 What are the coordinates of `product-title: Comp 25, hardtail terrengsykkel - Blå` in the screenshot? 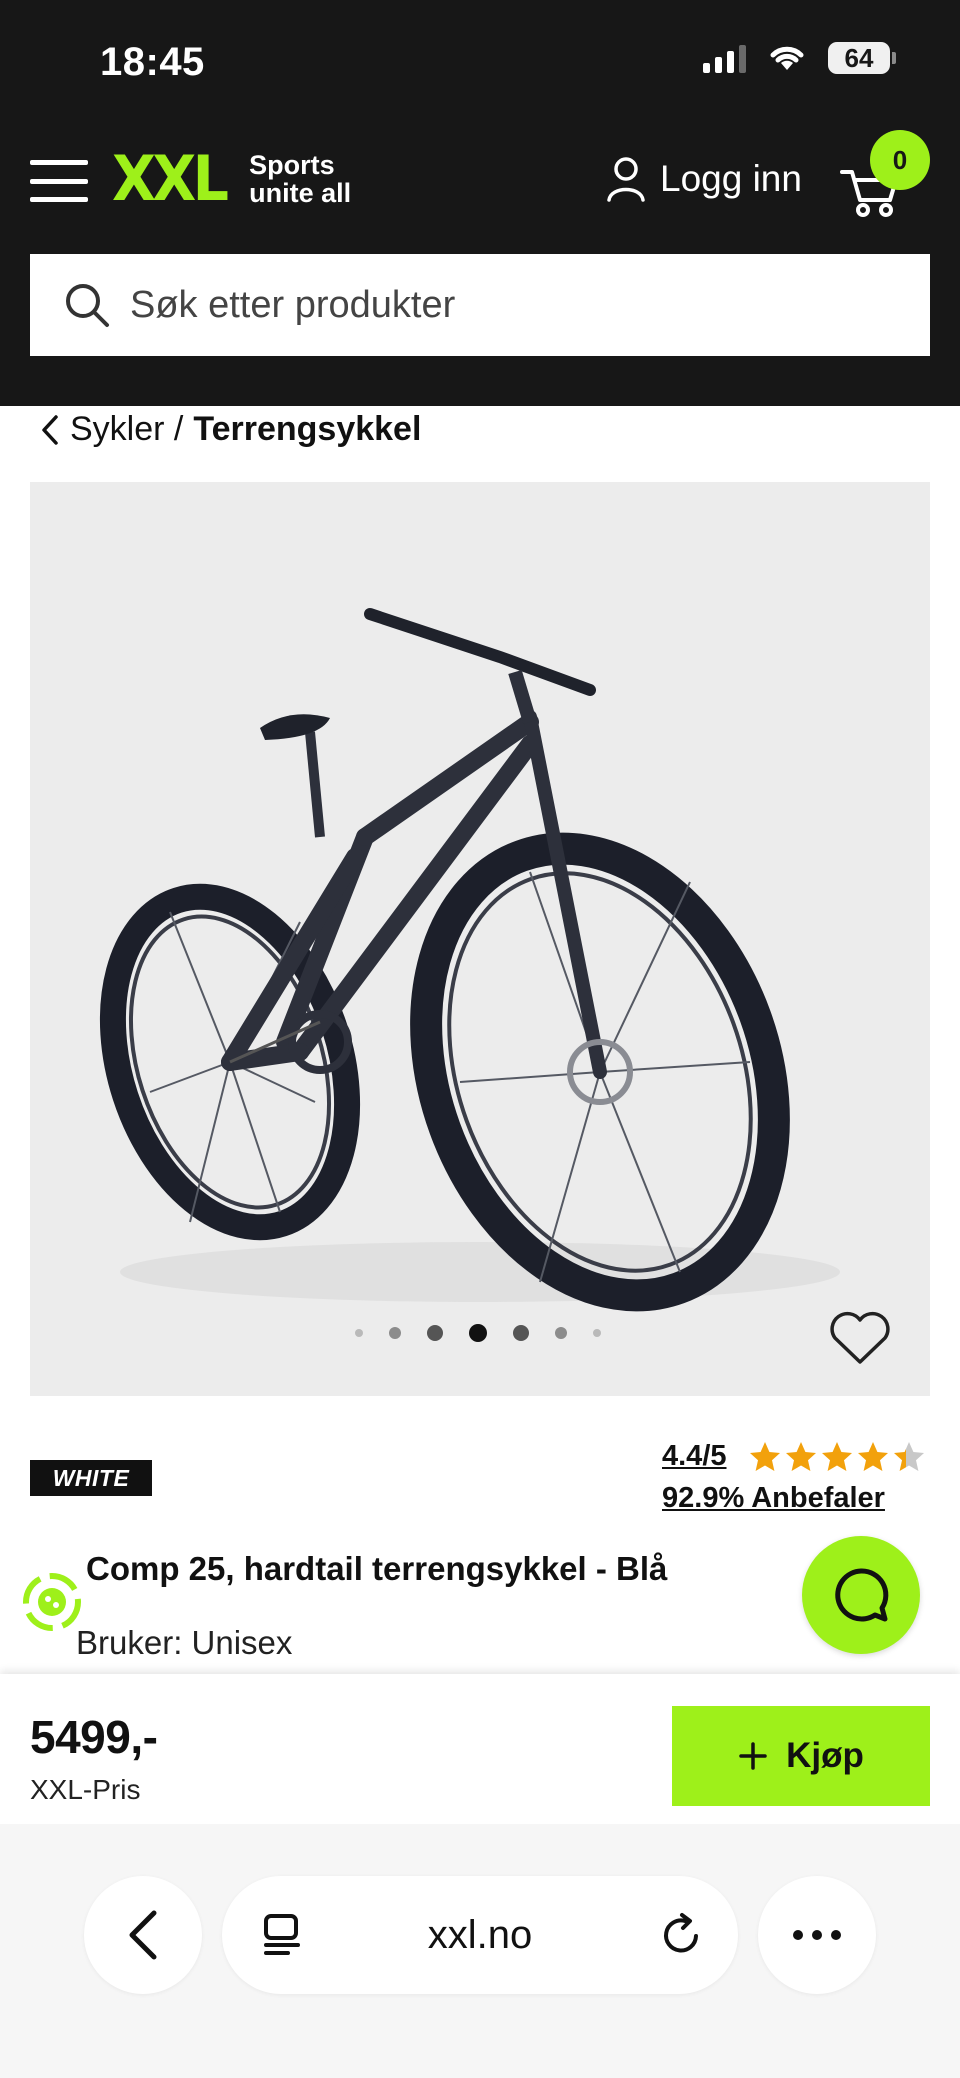 It's located at (377, 1568).